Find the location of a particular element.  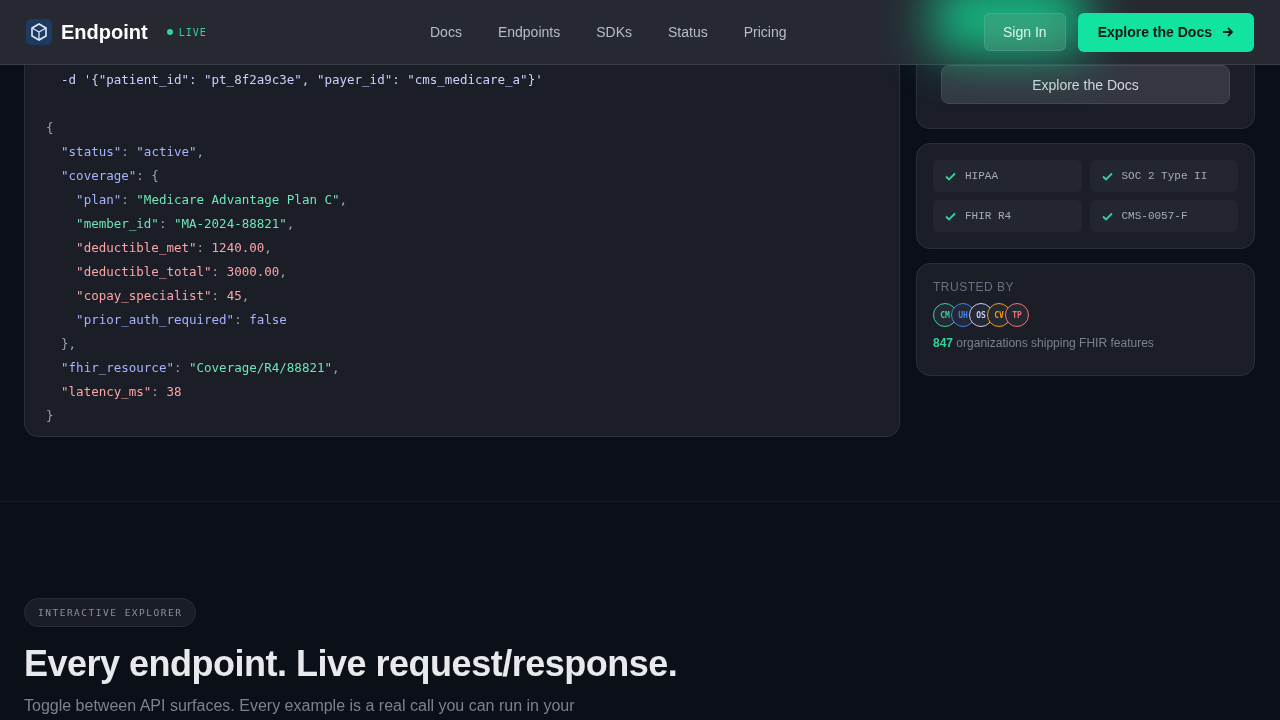

code-token: "coverage" is located at coordinates (98, 175).